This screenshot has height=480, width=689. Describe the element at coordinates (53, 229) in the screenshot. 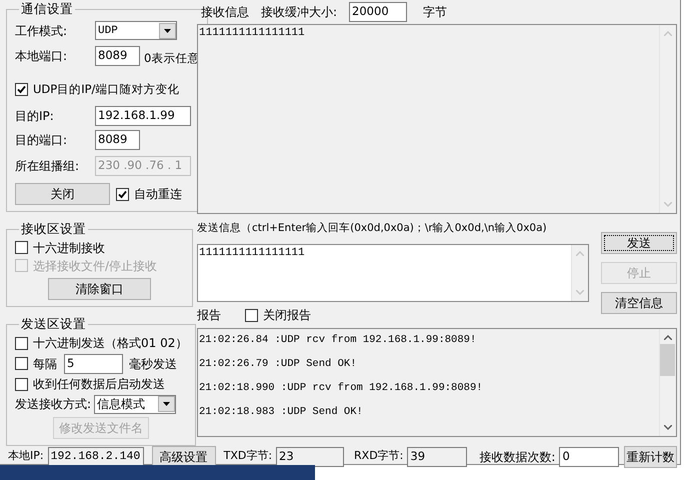

I see `group-title: 接收区设置` at that location.